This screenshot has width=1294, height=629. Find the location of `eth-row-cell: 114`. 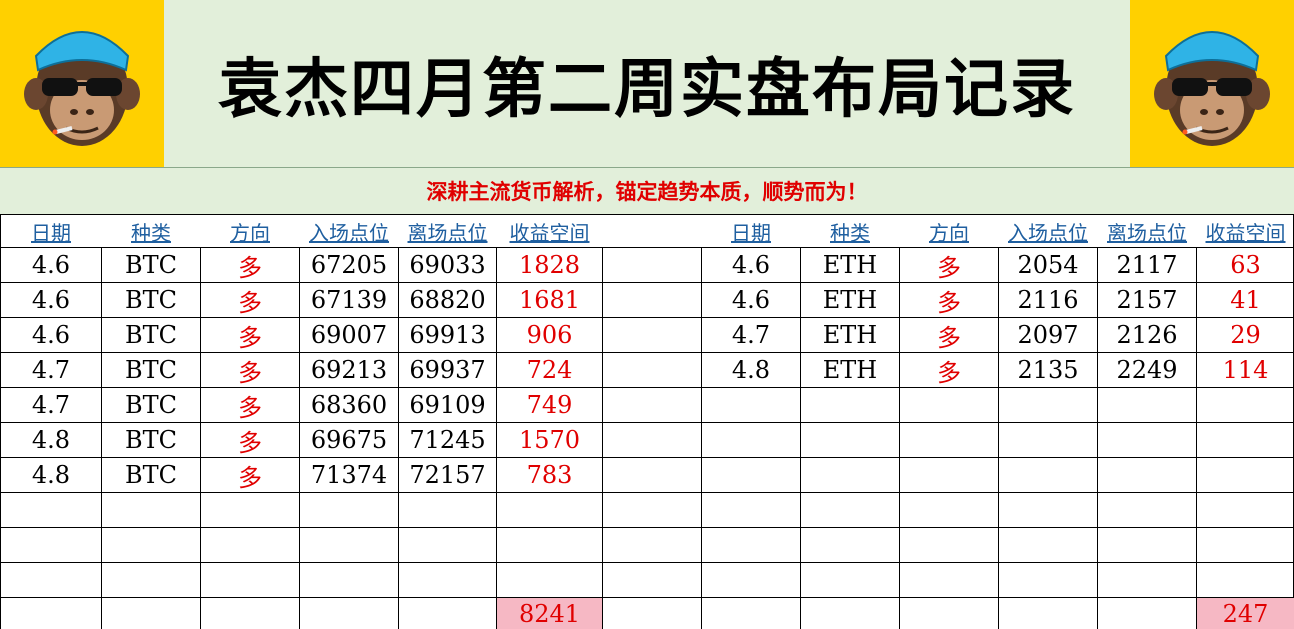

eth-row-cell: 114 is located at coordinates (1245, 370).